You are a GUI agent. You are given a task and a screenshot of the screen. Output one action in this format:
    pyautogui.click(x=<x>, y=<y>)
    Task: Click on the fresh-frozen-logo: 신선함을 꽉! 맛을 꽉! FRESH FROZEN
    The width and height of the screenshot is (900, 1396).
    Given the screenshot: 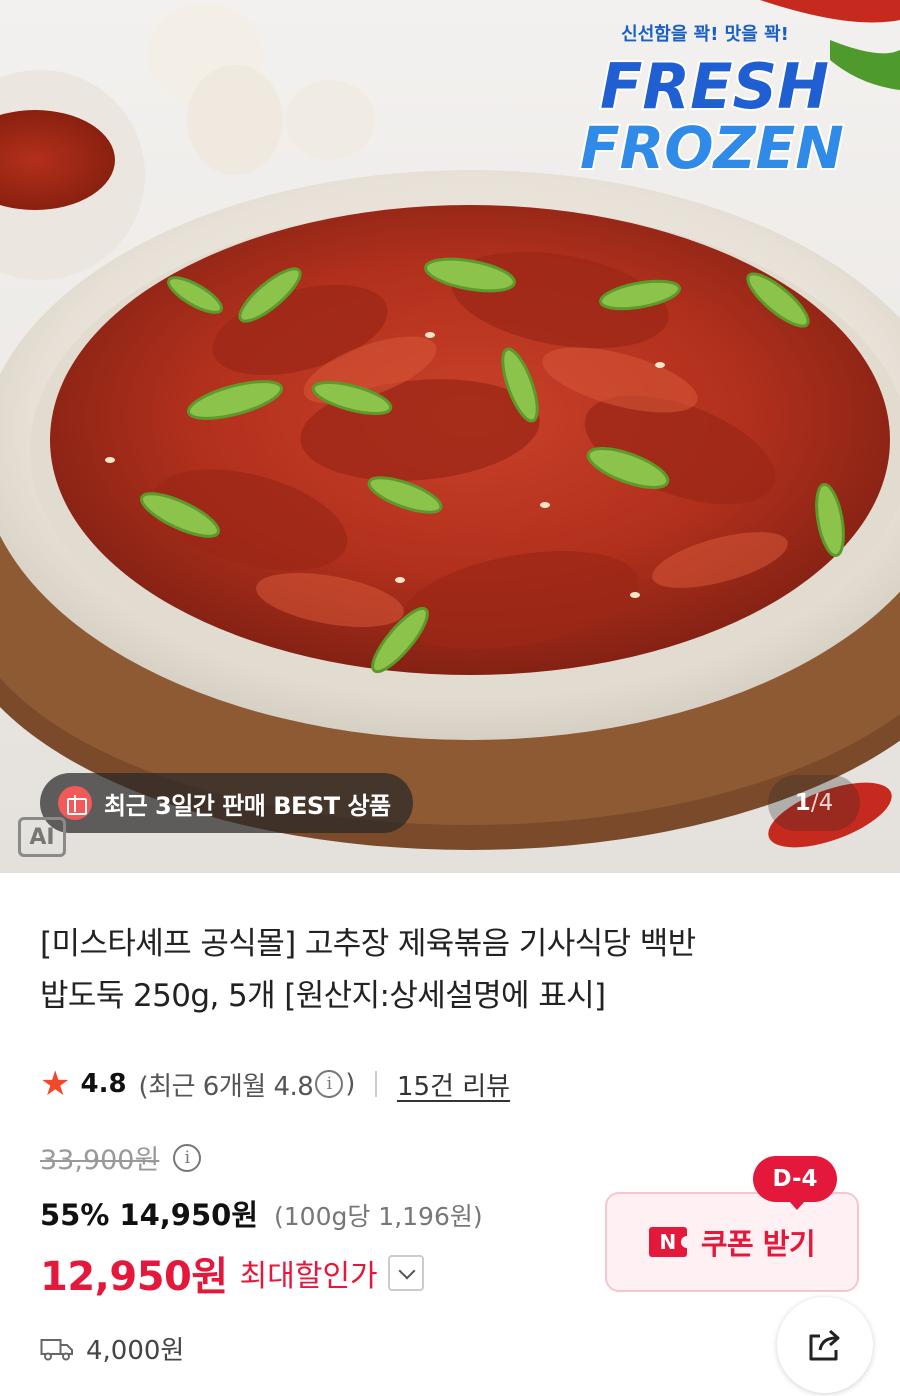 What is the action you would take?
    pyautogui.click(x=712, y=103)
    